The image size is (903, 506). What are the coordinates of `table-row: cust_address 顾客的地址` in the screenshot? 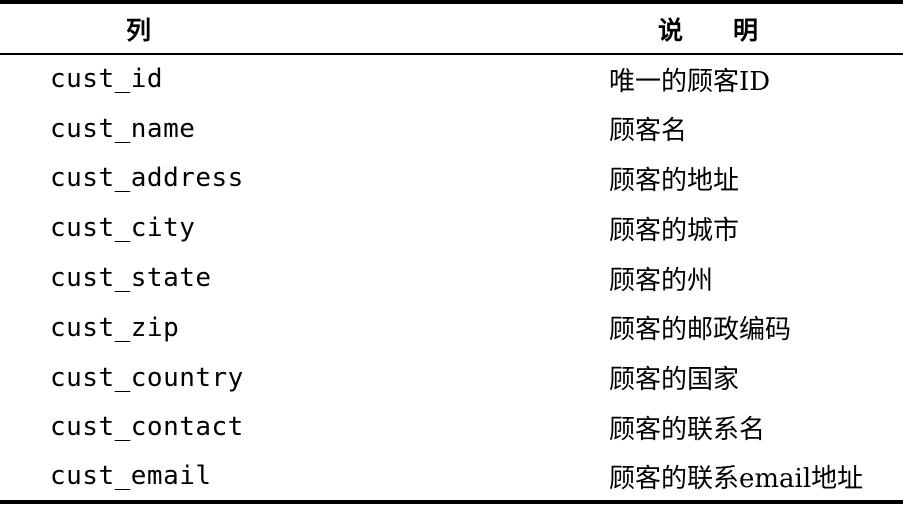 It's located at (451, 179).